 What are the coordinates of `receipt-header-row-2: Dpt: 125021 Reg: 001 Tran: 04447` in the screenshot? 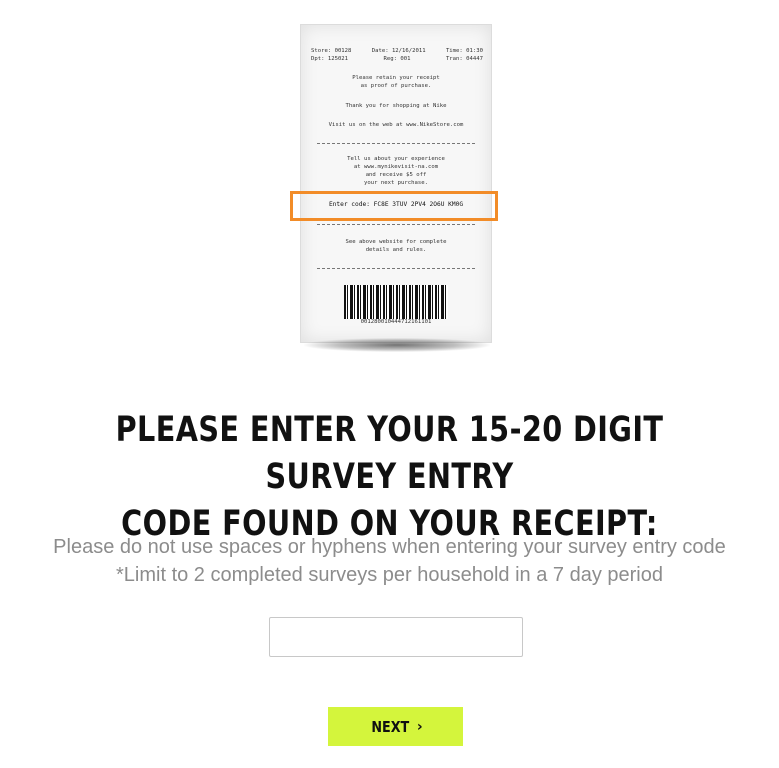 It's located at (397, 59).